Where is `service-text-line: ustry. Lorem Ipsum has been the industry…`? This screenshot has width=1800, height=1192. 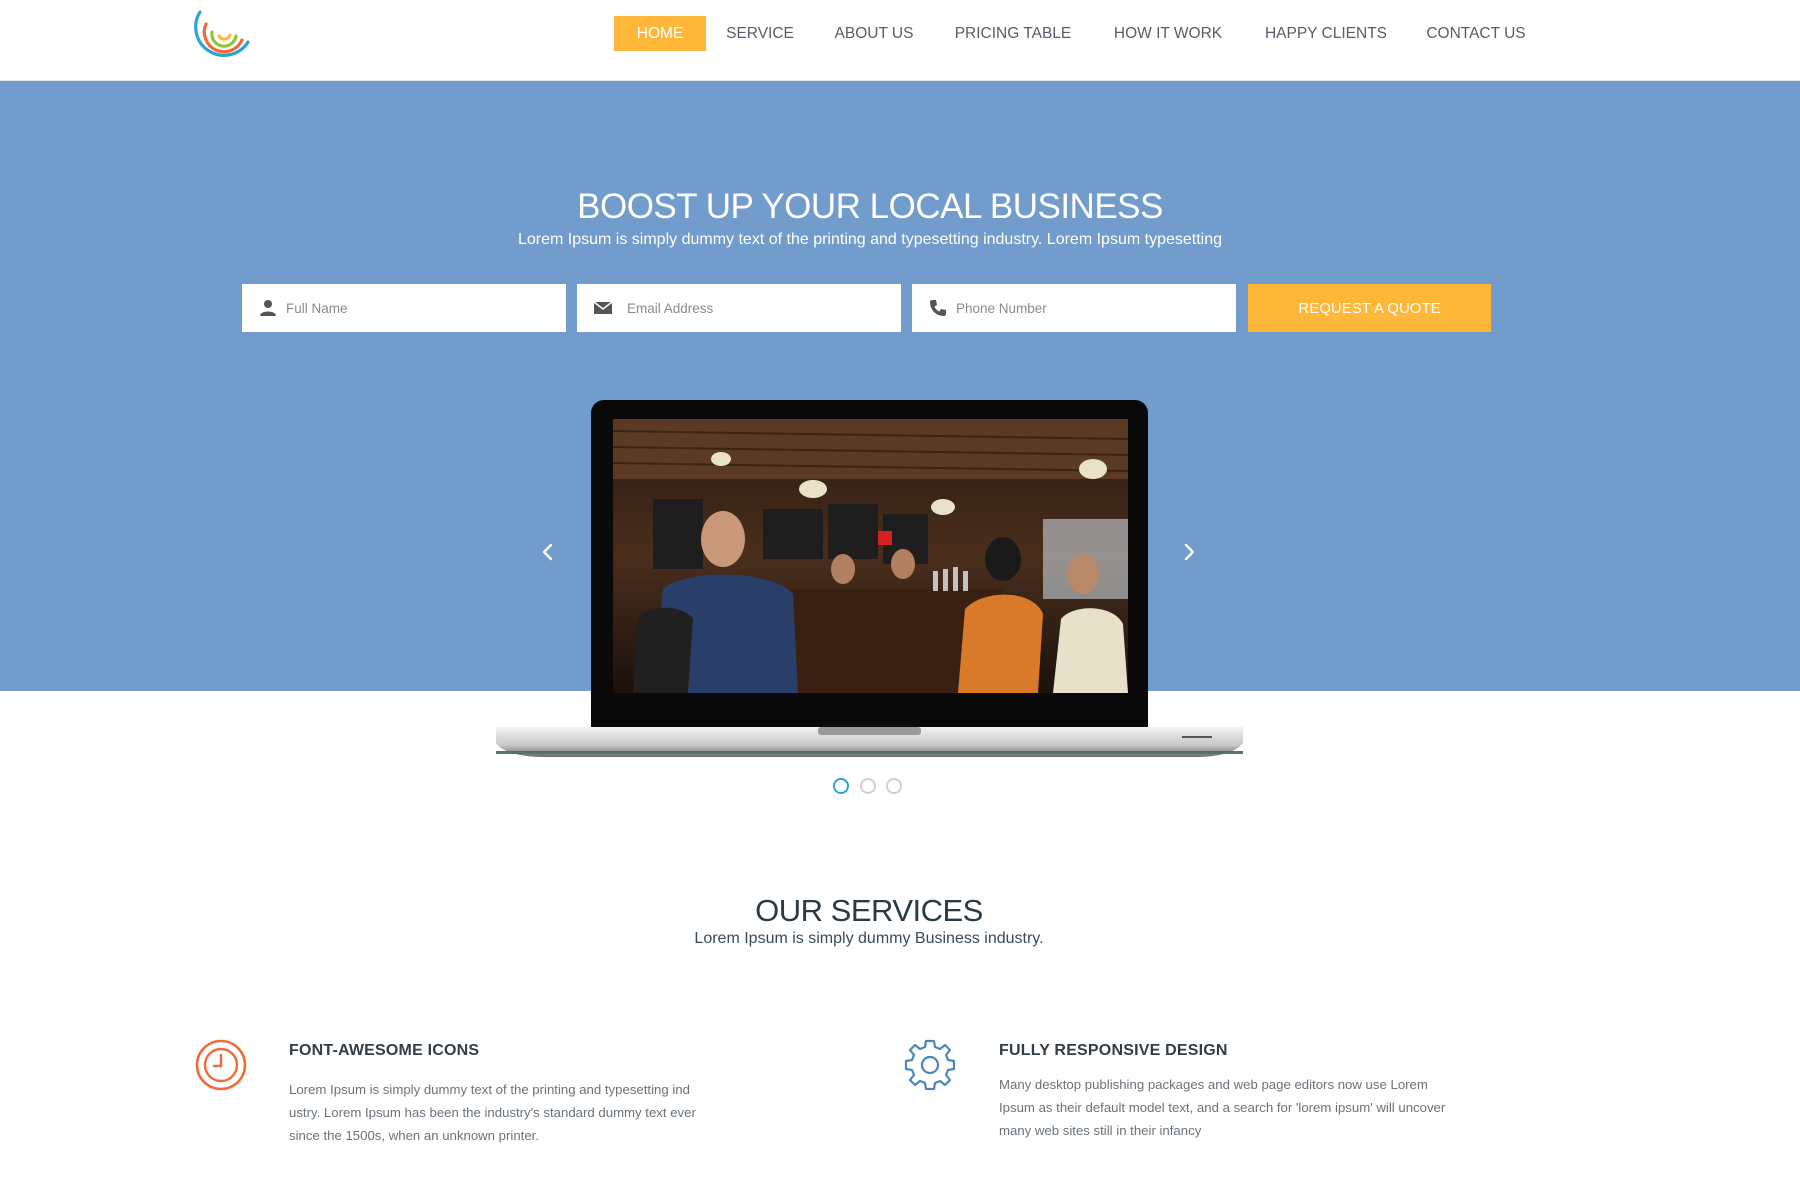
service-text-line: ustry. Lorem Ipsum has been the industry… is located at coordinates (492, 1112).